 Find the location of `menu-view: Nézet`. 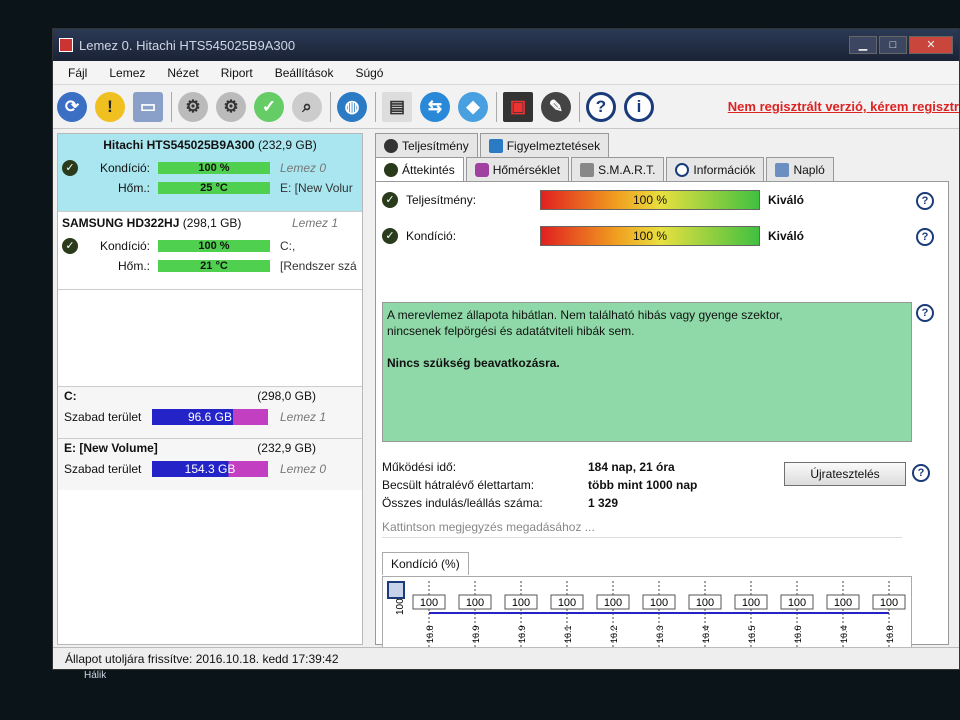

menu-view: Nézet is located at coordinates (182, 73).